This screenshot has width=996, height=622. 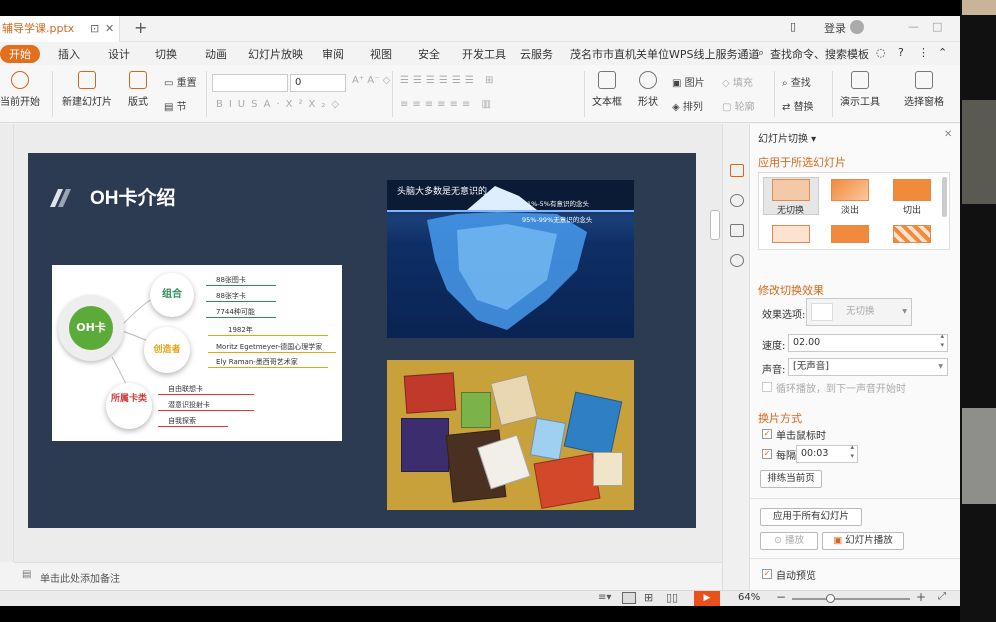 I want to click on fill-button: ◇ 填充, so click(x=737, y=81).